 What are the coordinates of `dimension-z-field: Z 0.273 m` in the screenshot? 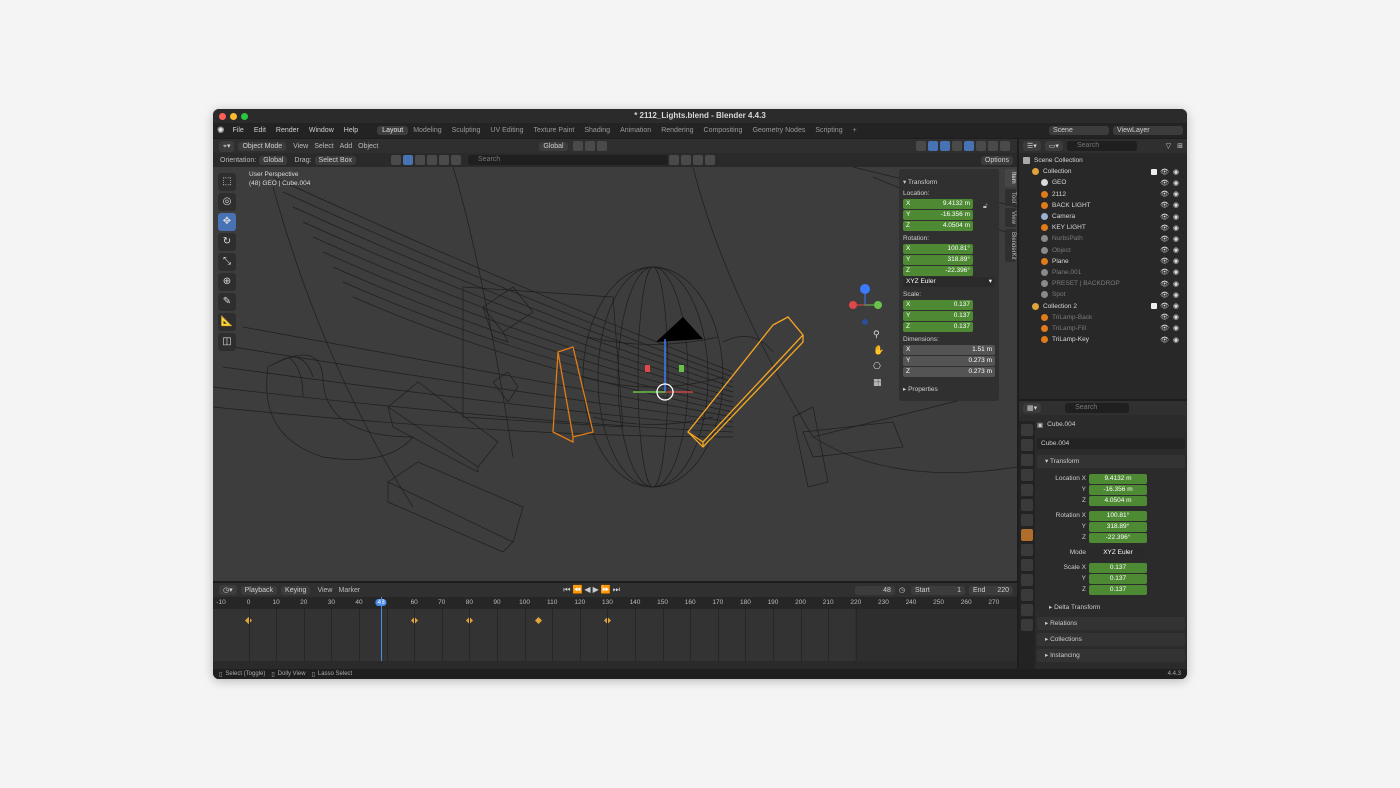 It's located at (949, 372).